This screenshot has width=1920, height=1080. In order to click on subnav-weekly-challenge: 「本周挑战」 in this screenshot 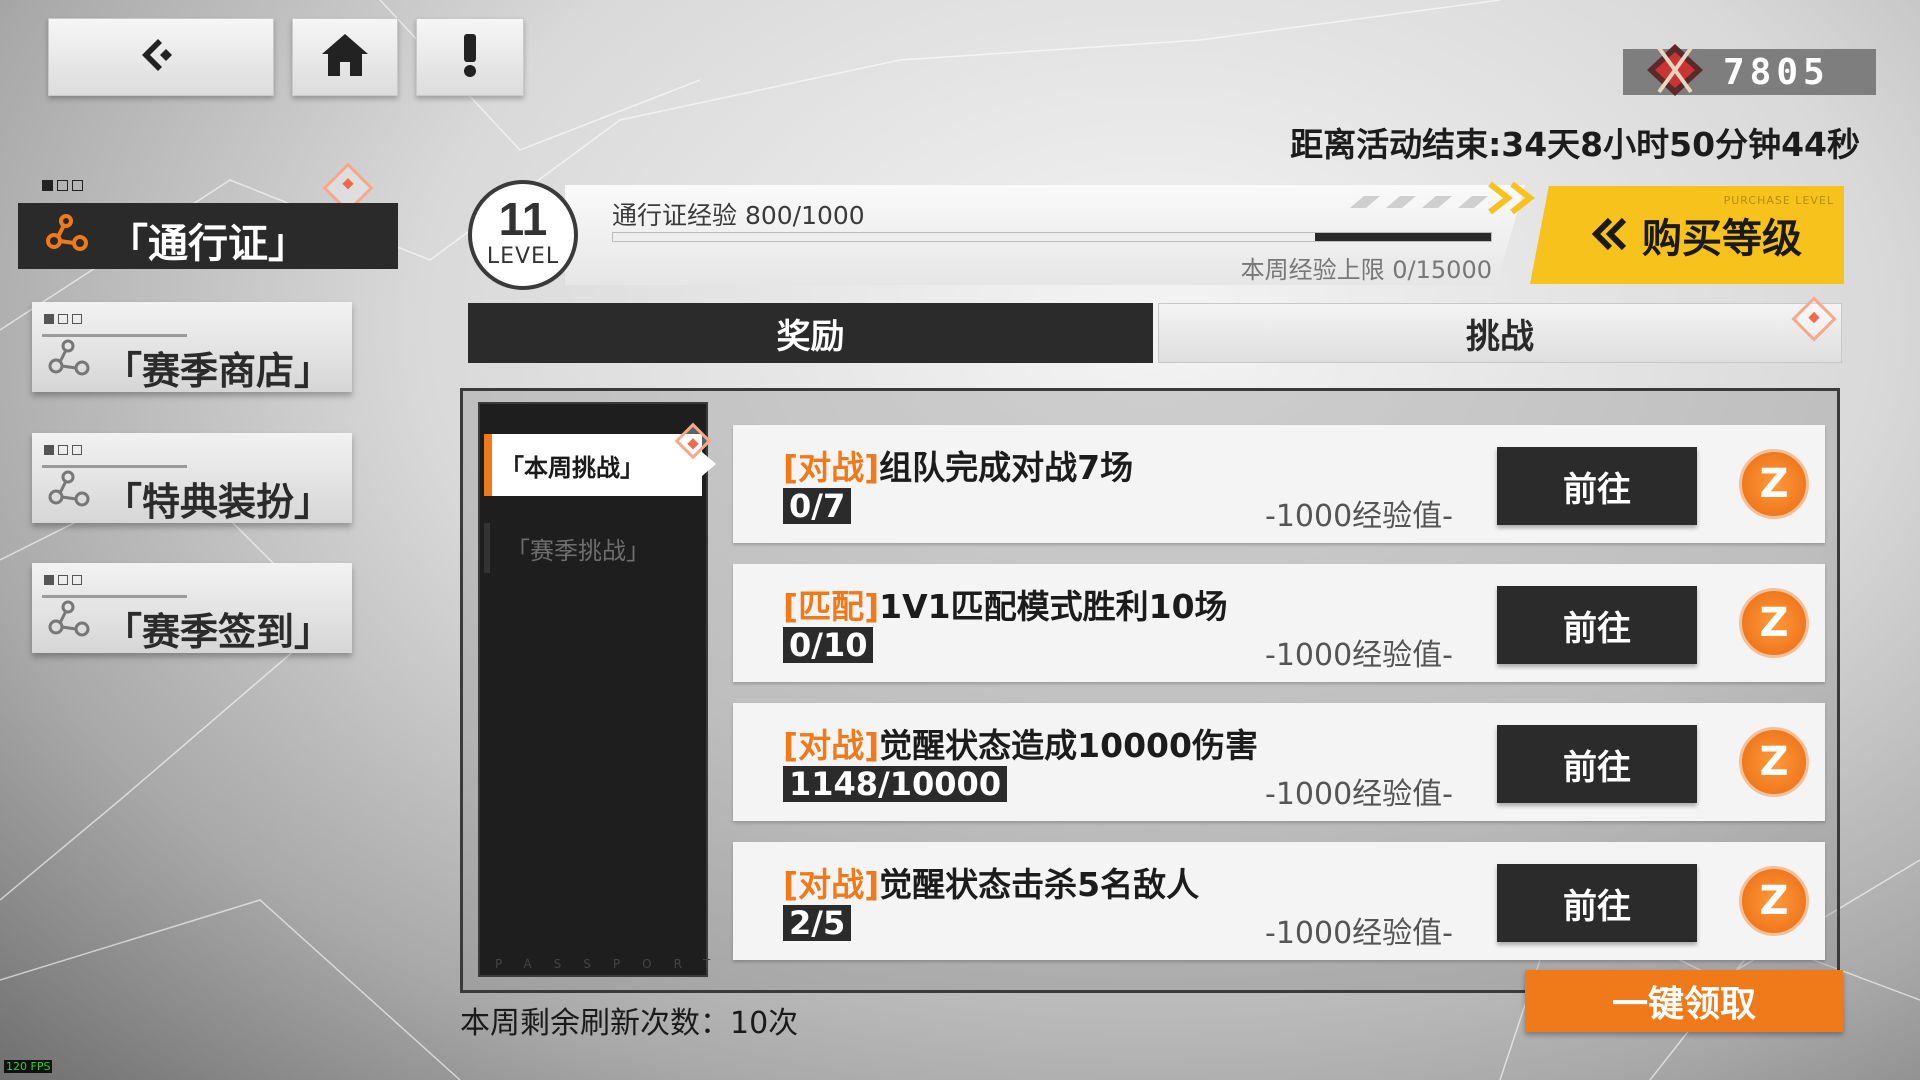, I will do `click(593, 465)`.